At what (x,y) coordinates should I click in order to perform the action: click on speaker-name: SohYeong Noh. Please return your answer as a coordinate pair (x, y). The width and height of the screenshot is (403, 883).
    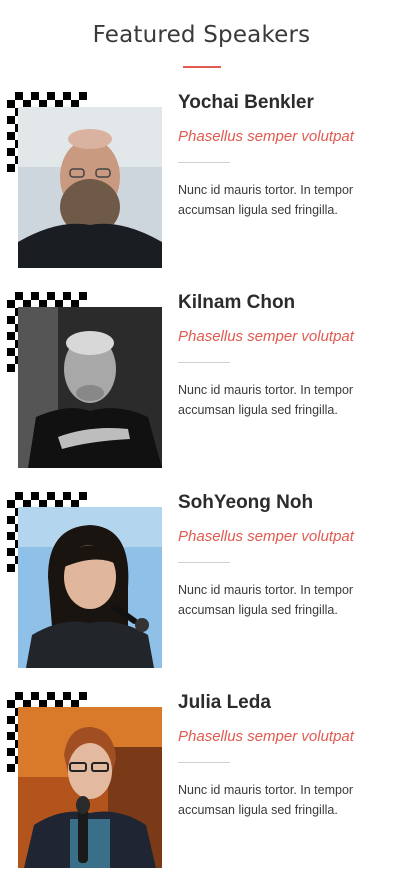
    Looking at the image, I should click on (245, 503).